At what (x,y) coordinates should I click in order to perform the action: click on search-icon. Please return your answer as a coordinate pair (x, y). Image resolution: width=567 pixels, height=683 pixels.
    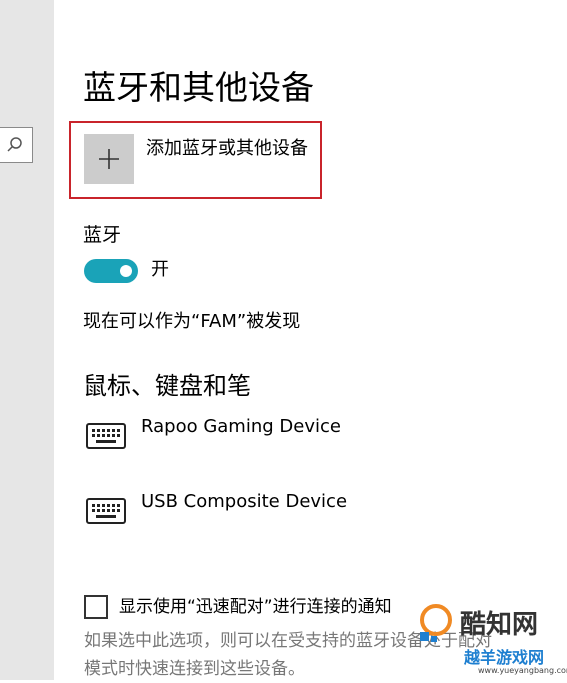
    Looking at the image, I should click on (14, 144).